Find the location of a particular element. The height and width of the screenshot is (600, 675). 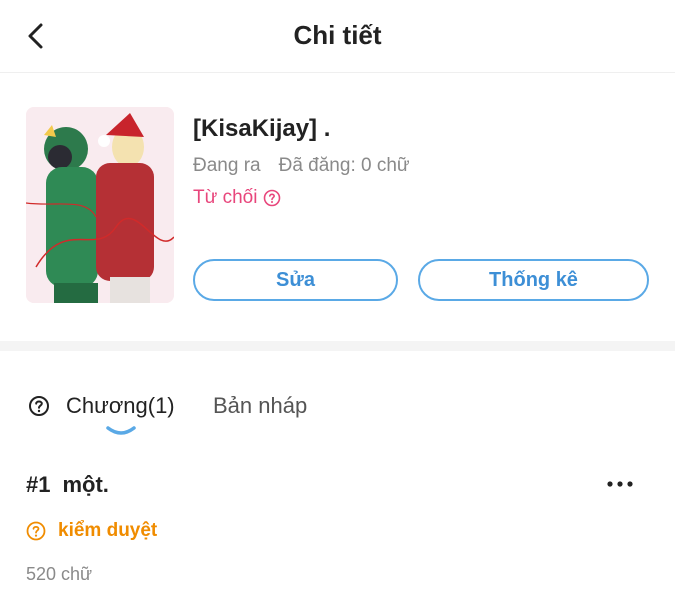

top-bar: Chi tiết is located at coordinates (337, 36).